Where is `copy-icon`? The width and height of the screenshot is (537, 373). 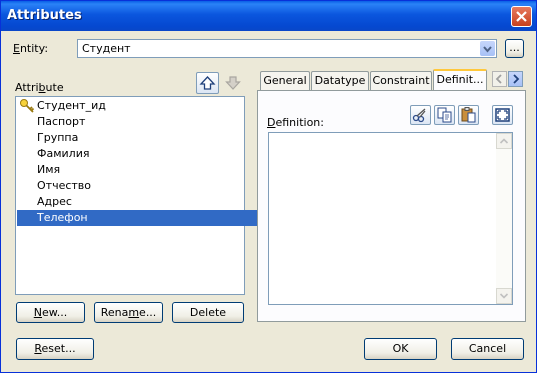
copy-icon is located at coordinates (444, 115).